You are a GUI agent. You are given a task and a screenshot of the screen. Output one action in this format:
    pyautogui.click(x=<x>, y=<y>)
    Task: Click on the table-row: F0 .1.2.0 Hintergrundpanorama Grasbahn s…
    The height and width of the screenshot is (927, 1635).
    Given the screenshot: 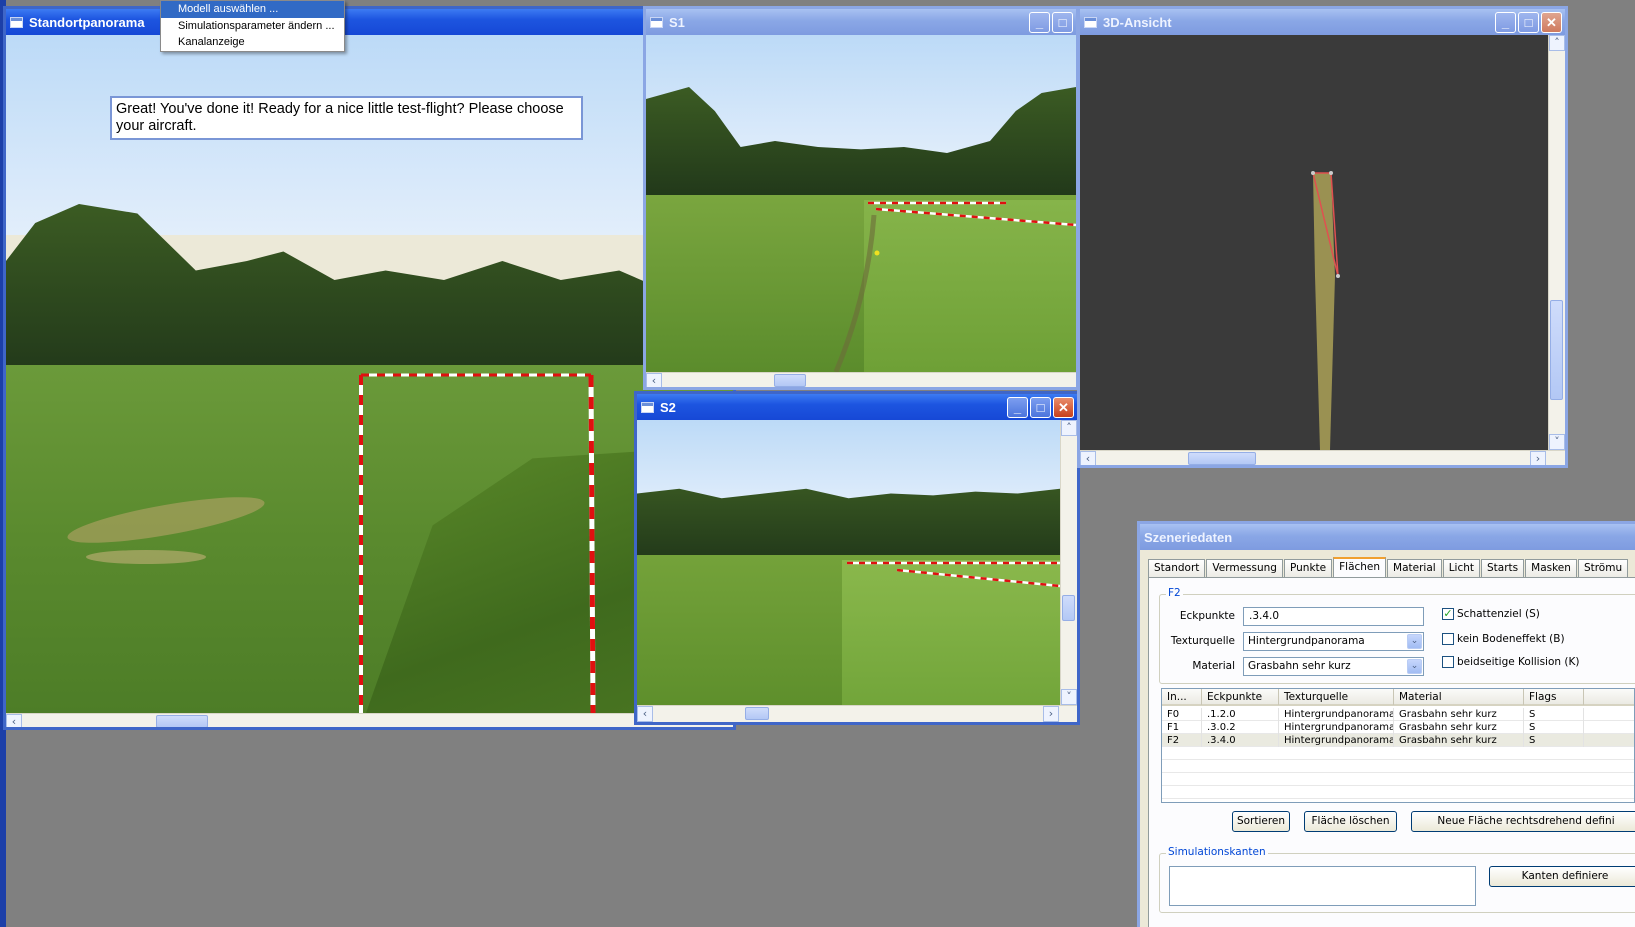 What is the action you would take?
    pyautogui.click(x=1398, y=714)
    